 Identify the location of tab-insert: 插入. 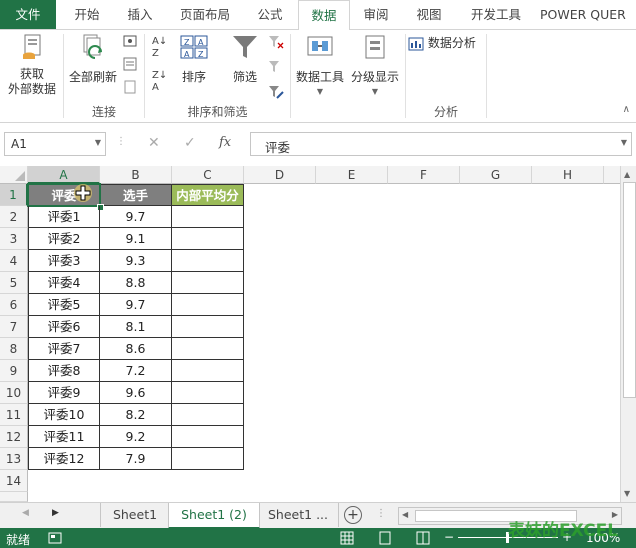
(140, 14).